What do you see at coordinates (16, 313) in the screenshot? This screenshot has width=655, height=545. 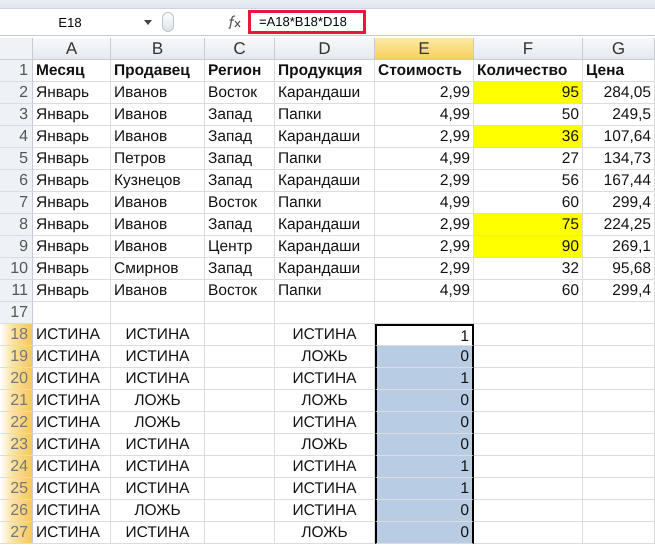 I see `row-header: 17` at bounding box center [16, 313].